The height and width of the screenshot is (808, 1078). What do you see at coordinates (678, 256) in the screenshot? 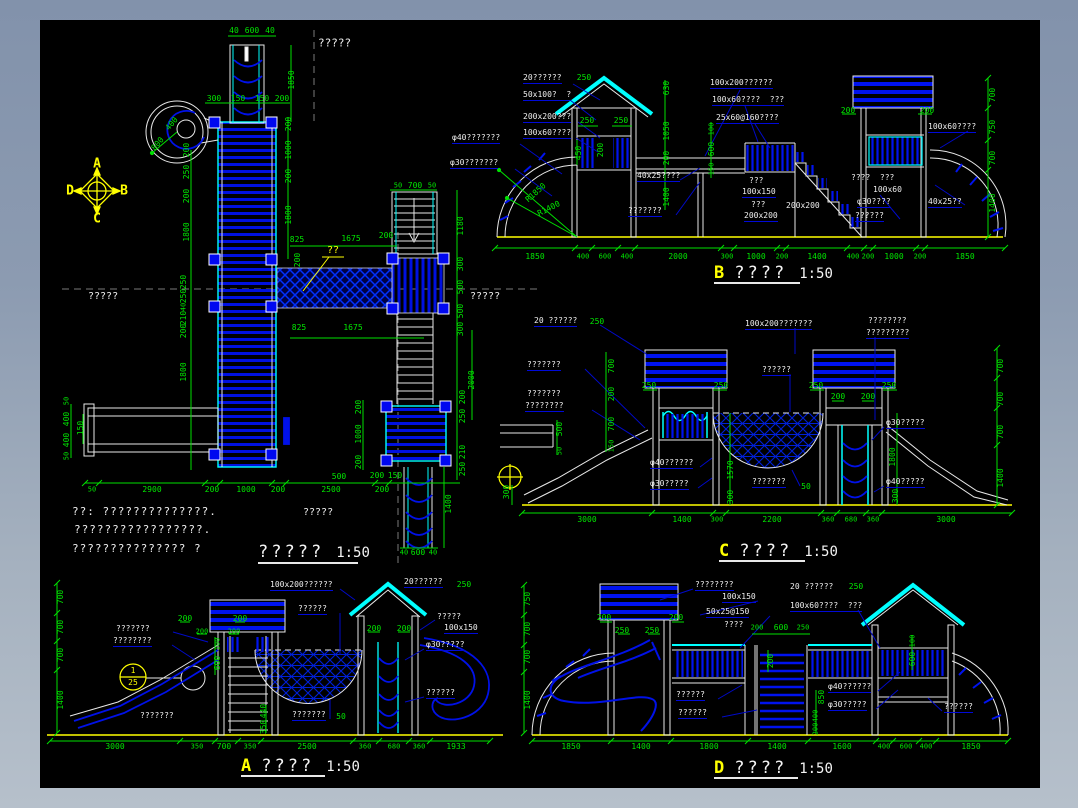
I see `dim-label: 2000` at bounding box center [678, 256].